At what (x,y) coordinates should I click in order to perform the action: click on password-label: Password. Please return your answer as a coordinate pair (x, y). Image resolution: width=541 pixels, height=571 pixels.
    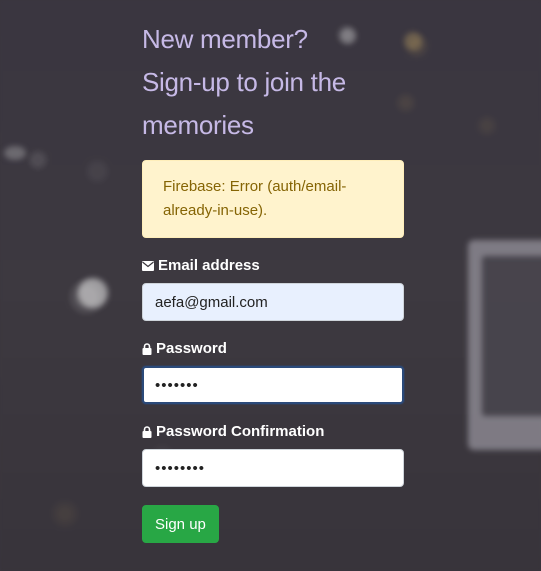
    Looking at the image, I should click on (273, 349).